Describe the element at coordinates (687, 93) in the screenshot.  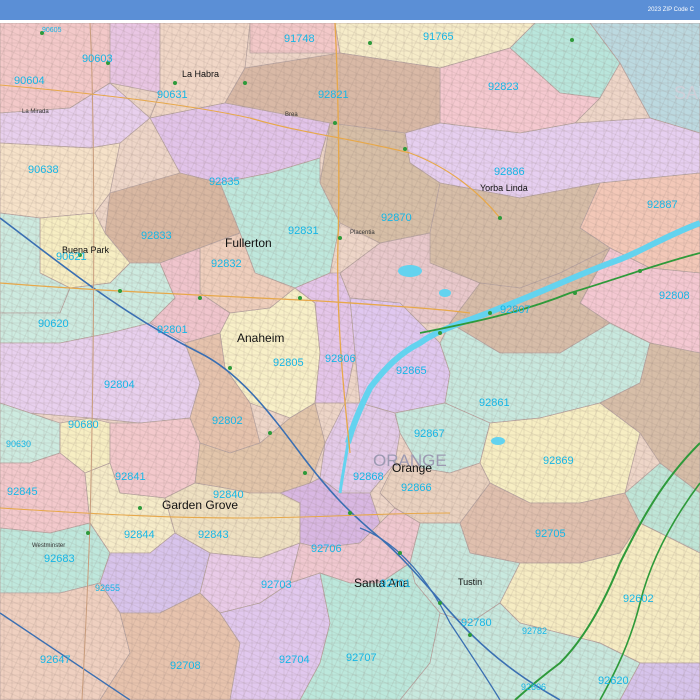
I see `region-label-san: SAN` at that location.